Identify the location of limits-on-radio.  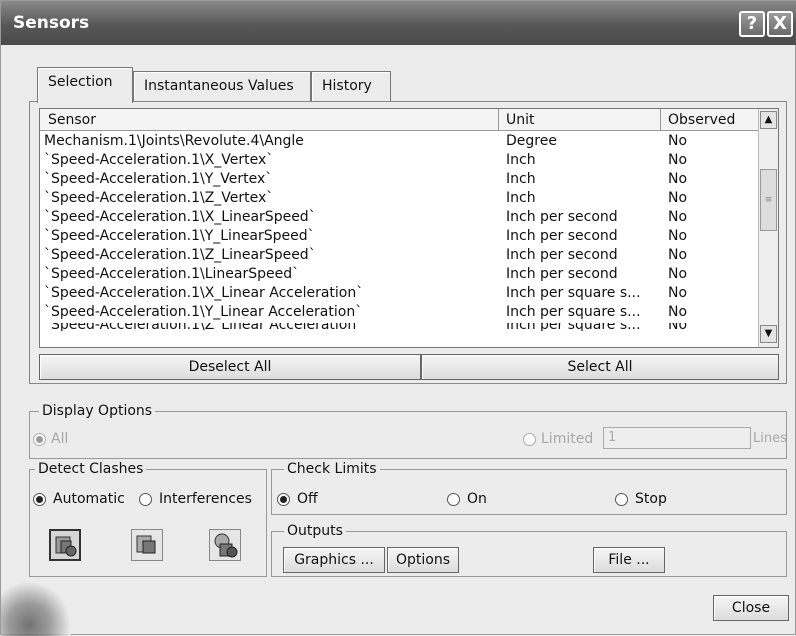
(453, 499).